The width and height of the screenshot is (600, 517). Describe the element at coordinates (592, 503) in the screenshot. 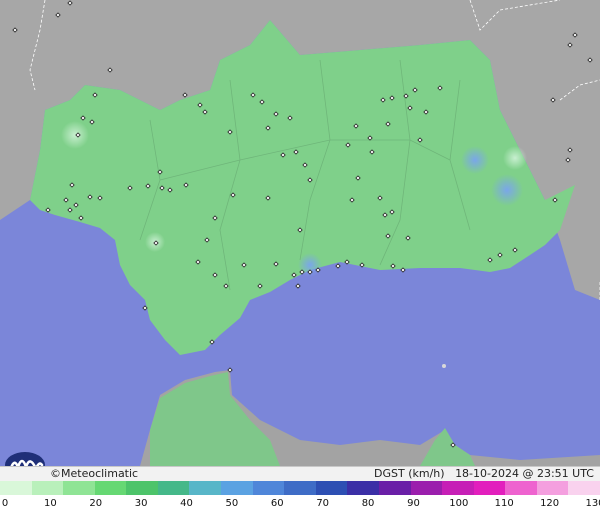

I see `scale-tick-label: 130` at that location.